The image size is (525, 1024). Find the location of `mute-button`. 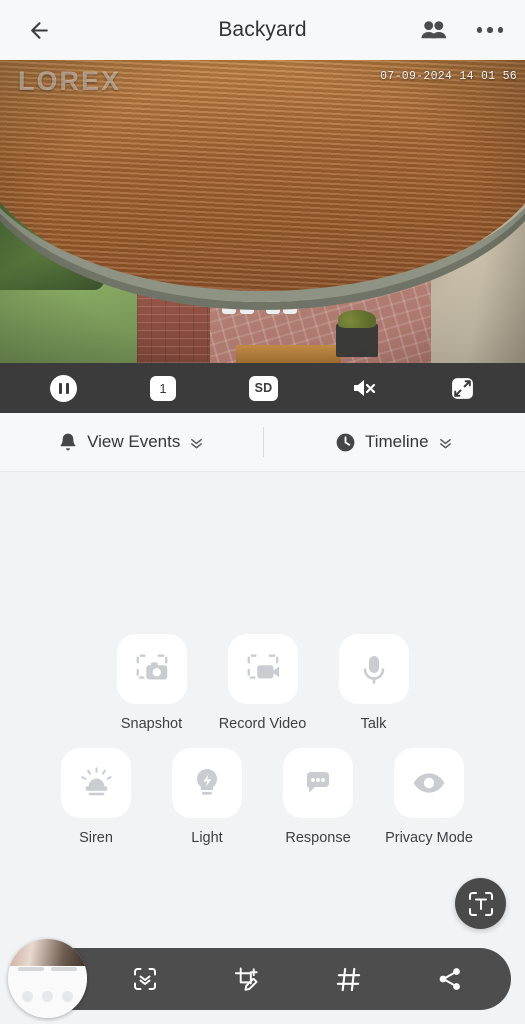

mute-button is located at coordinates (364, 388).